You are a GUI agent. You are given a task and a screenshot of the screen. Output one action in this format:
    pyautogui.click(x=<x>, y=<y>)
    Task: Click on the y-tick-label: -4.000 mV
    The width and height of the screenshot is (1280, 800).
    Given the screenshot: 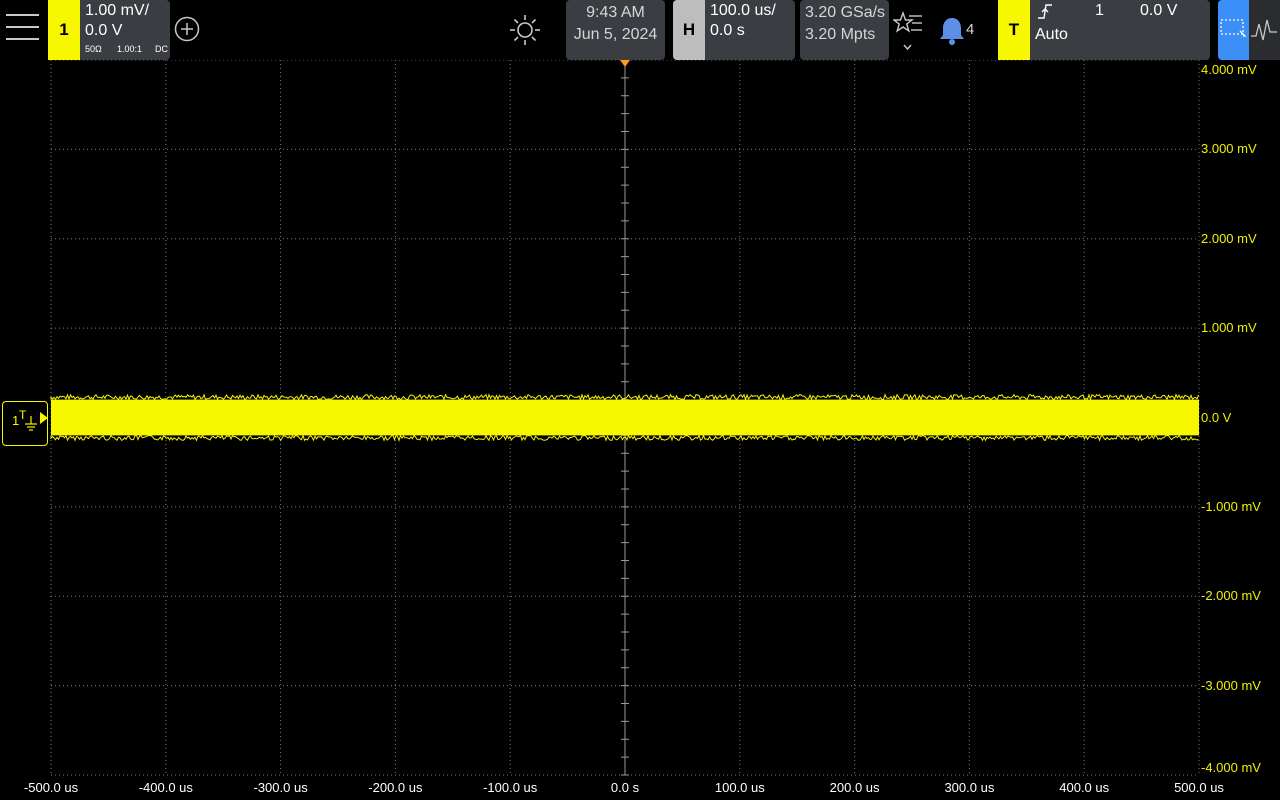 What is the action you would take?
    pyautogui.click(x=1231, y=767)
    